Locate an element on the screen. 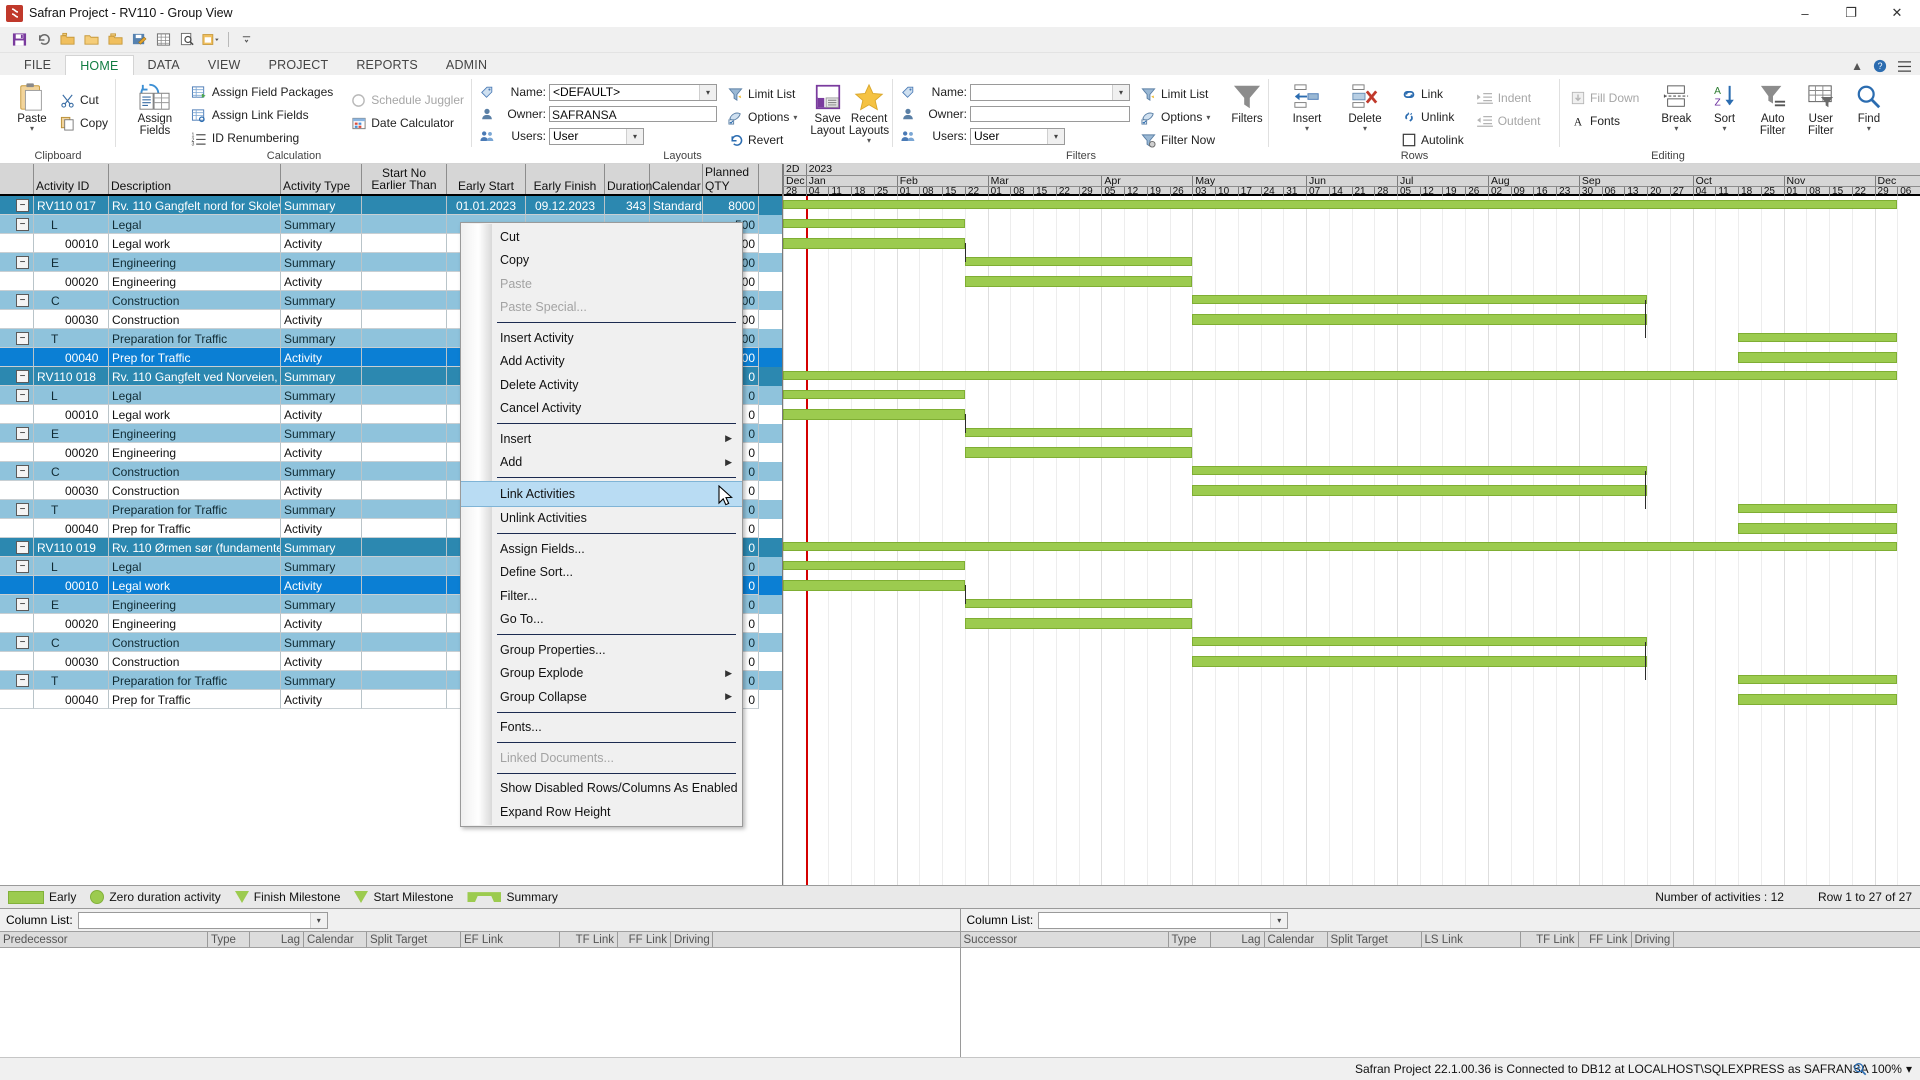  delete-caret: ▾ is located at coordinates (1365, 129).